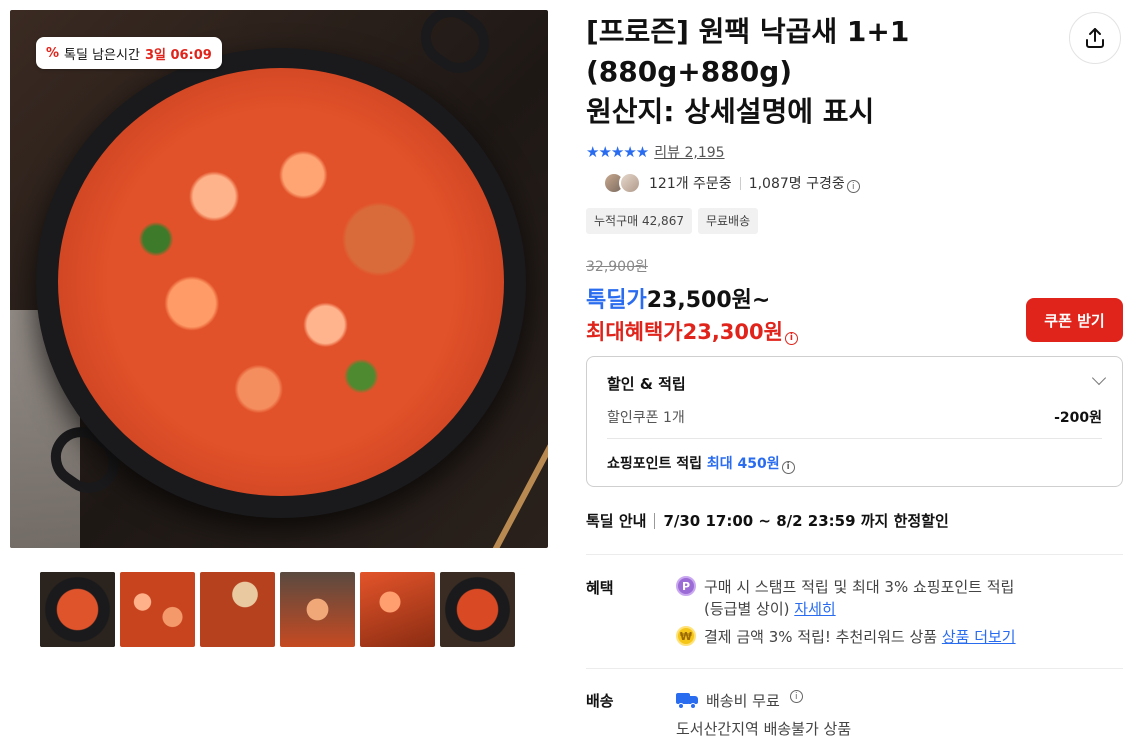 This screenshot has height=746, width=1134. I want to click on max-price-value: 23,300원, so click(732, 332).